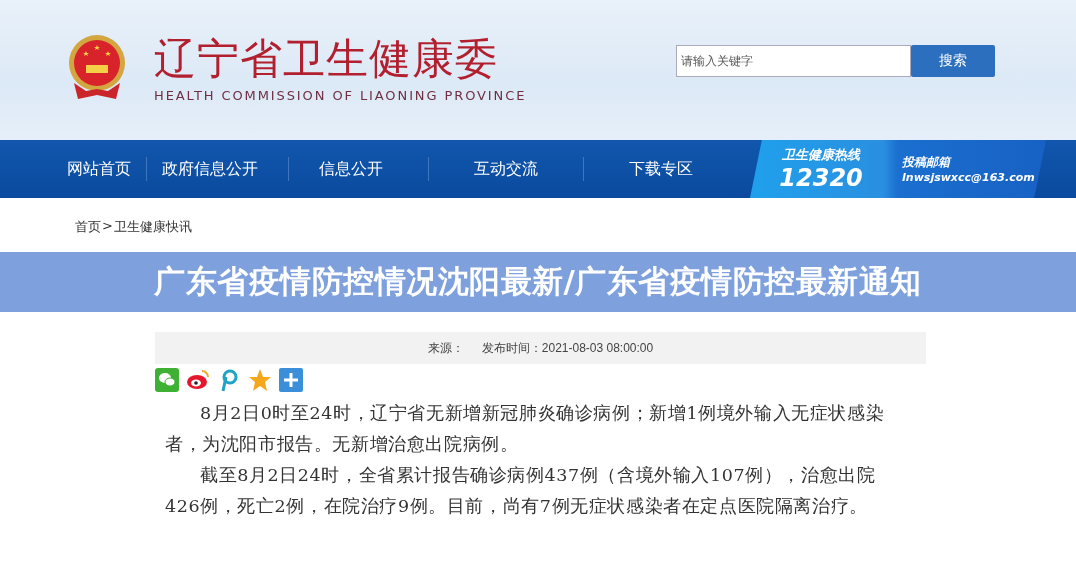 The width and height of the screenshot is (1076, 564). What do you see at coordinates (291, 380) in the screenshot?
I see `plus-icon` at bounding box center [291, 380].